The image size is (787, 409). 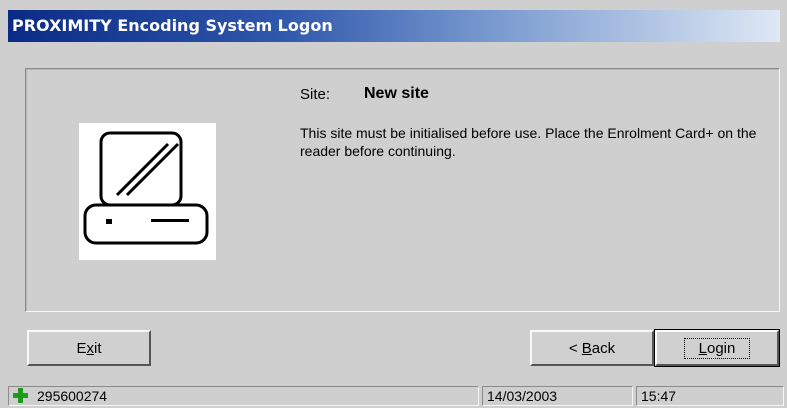 I want to click on status-id: 295600274, so click(x=72, y=396).